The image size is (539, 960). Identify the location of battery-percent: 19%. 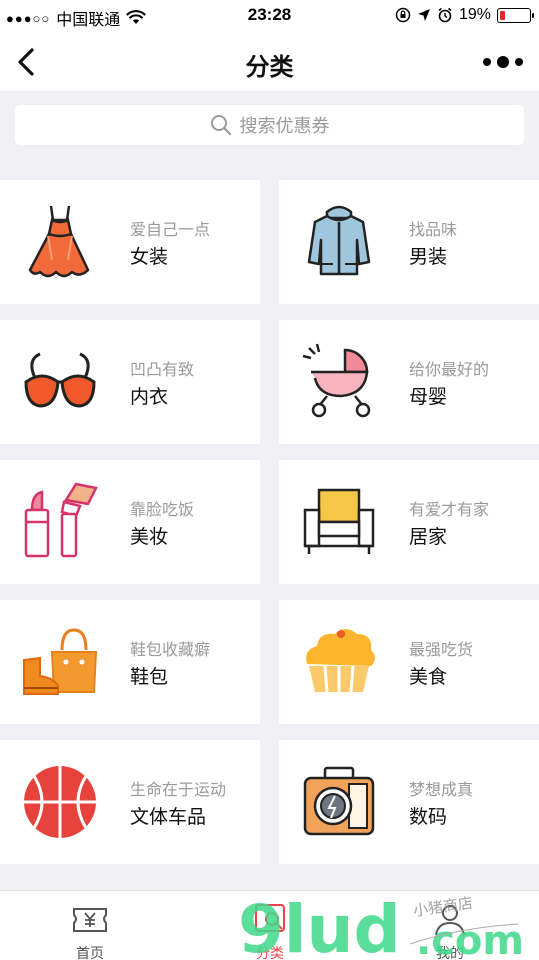
(474, 14).